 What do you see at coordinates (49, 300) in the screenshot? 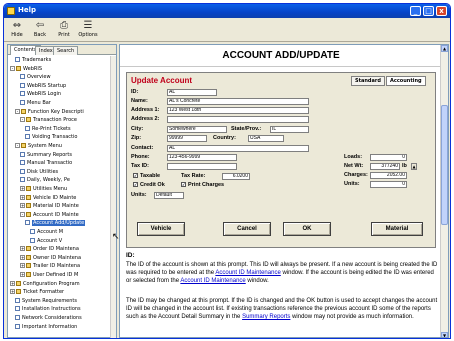
I see `tree-item-label: System Requirements` at bounding box center [49, 300].